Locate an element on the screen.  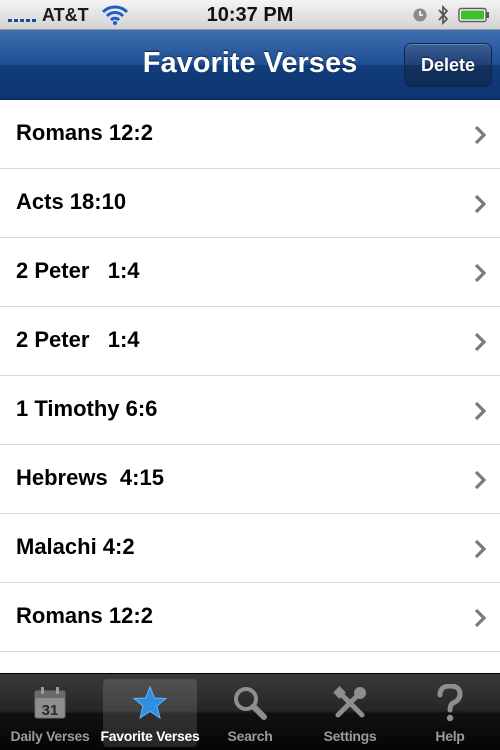
status-right-icons is located at coordinates (451, 17).